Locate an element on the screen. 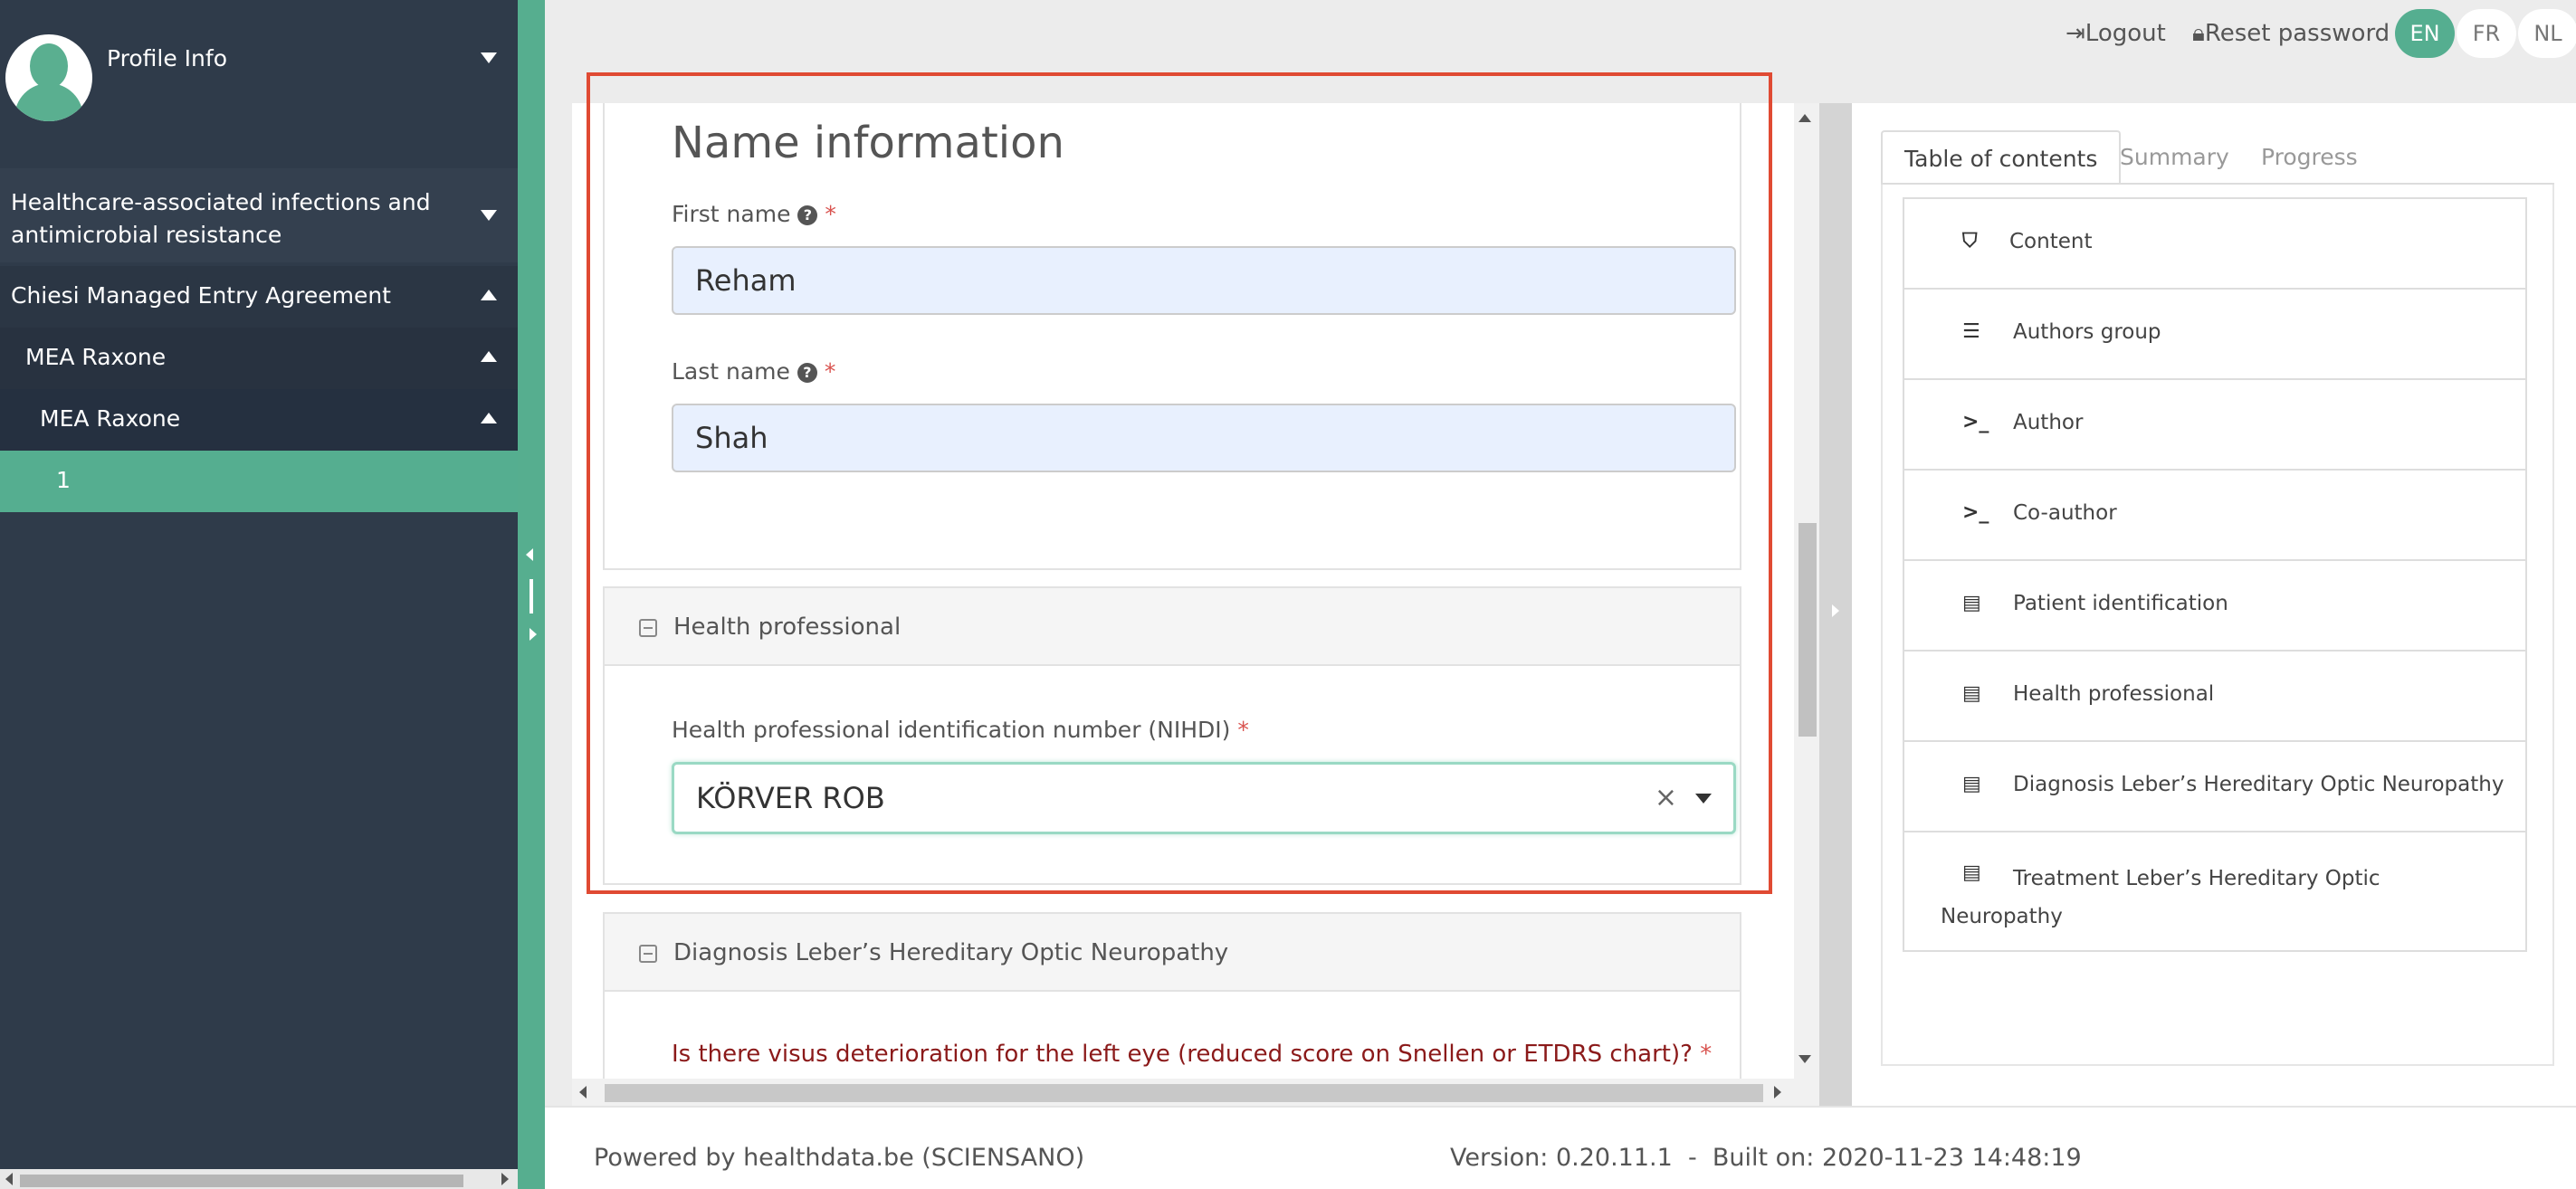 This screenshot has height=1189, width=2576. avatar is located at coordinates (48, 77).